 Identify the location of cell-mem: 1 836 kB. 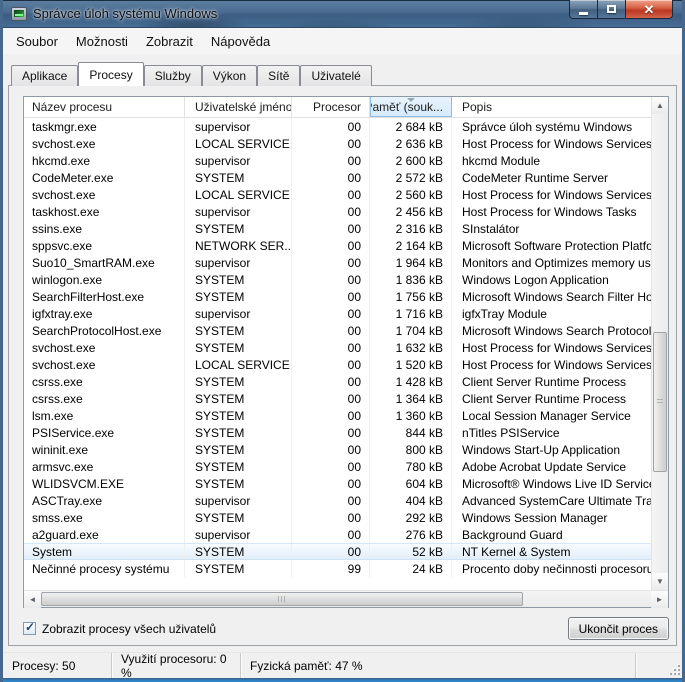
(411, 279).